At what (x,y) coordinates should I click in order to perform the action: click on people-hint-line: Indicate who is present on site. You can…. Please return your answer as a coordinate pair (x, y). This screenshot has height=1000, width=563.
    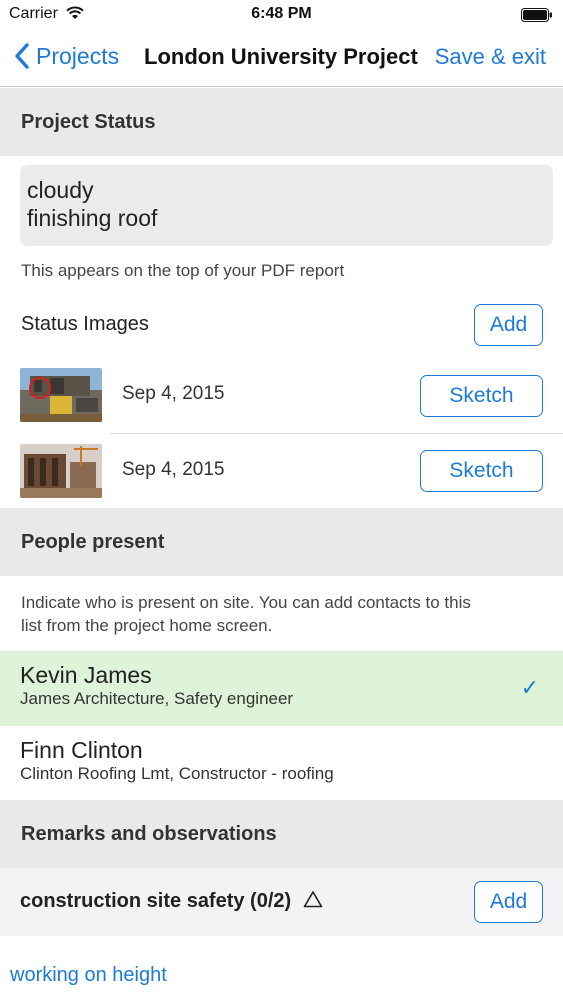
    Looking at the image, I should click on (246, 602).